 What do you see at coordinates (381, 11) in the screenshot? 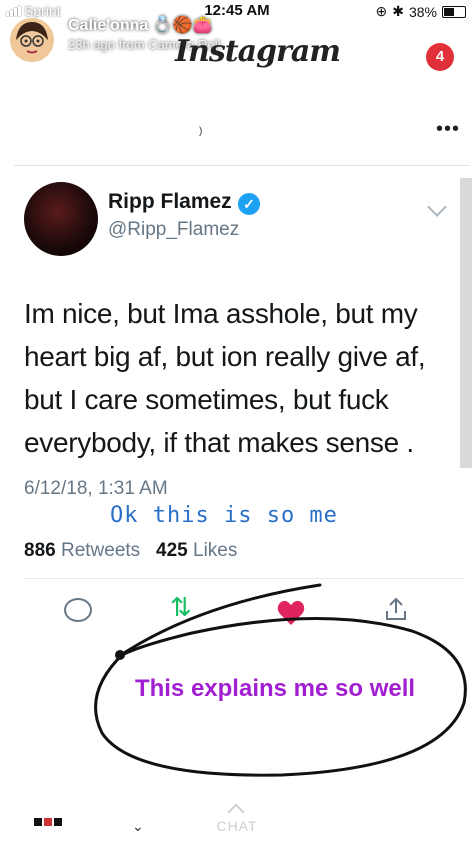
I see `lock-rotation-icon: ⊕` at bounding box center [381, 11].